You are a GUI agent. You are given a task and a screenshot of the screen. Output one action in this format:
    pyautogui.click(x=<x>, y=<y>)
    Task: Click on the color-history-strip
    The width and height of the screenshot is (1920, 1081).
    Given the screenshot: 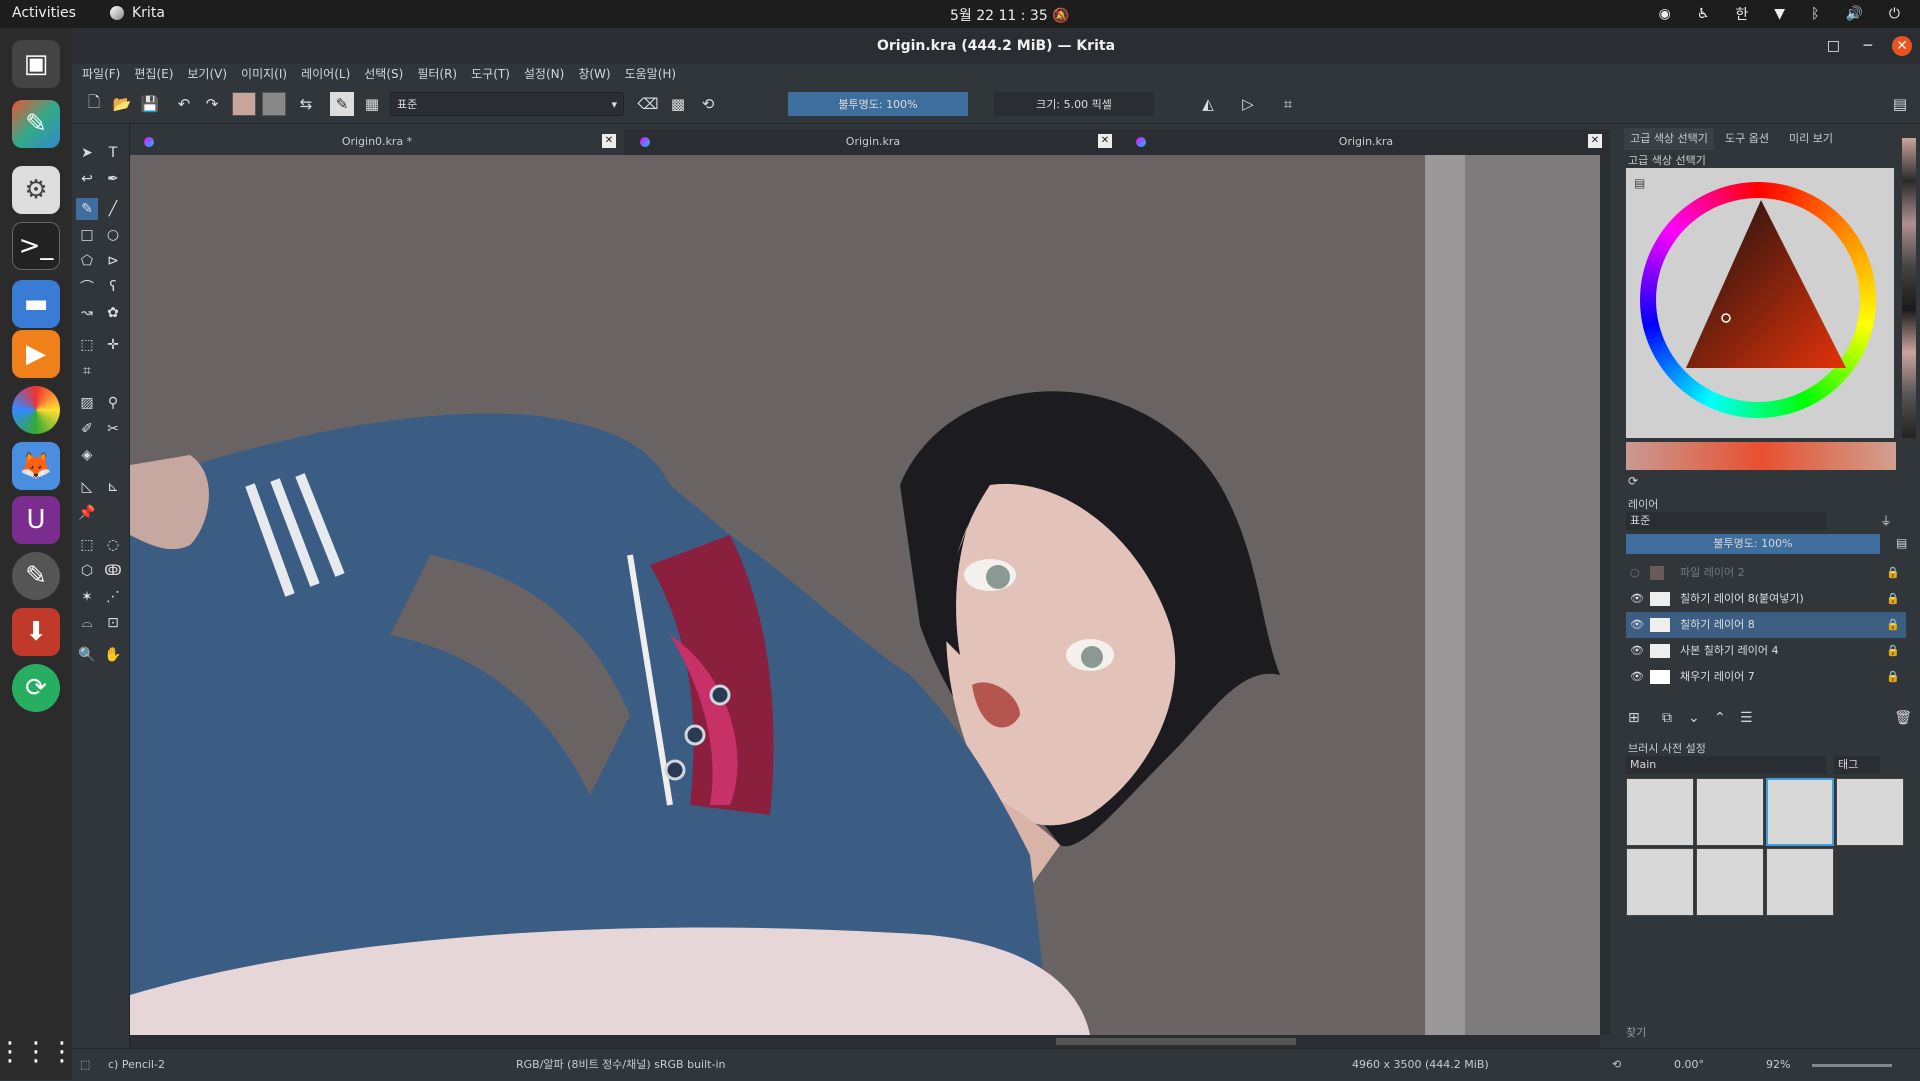 What is the action you would take?
    pyautogui.click(x=1909, y=288)
    